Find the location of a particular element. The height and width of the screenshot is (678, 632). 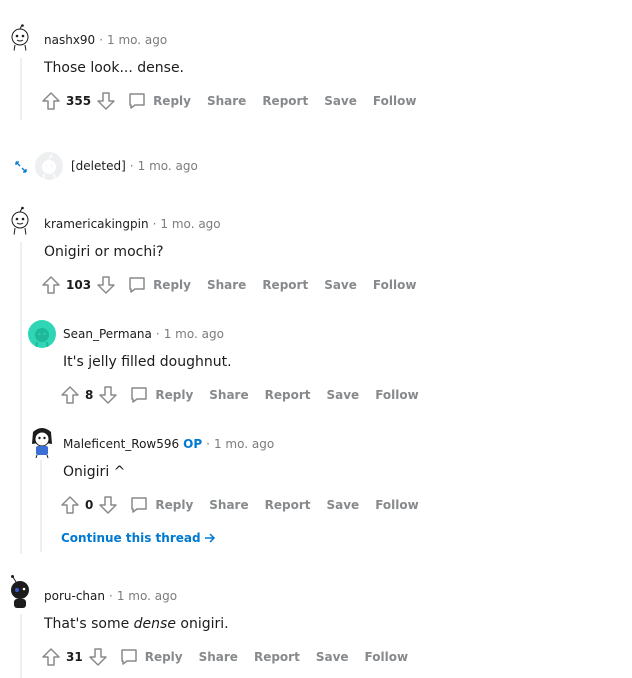

comment-body-text: onigiri. is located at coordinates (202, 624).